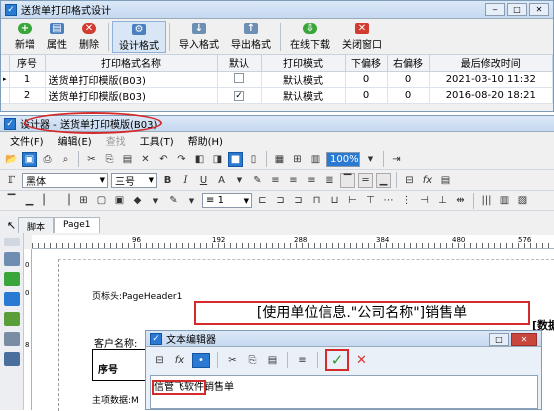 The height and width of the screenshot is (411, 554). Describe the element at coordinates (201, 360) in the screenshot. I see `variable-icon: •` at that location.